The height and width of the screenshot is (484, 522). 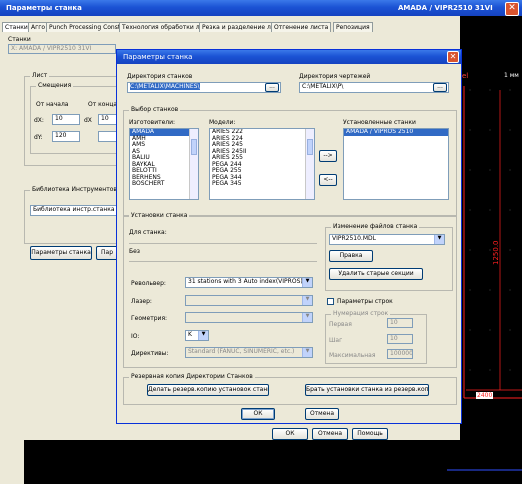 I want to click on io-label: IO:, so click(x=135, y=336).